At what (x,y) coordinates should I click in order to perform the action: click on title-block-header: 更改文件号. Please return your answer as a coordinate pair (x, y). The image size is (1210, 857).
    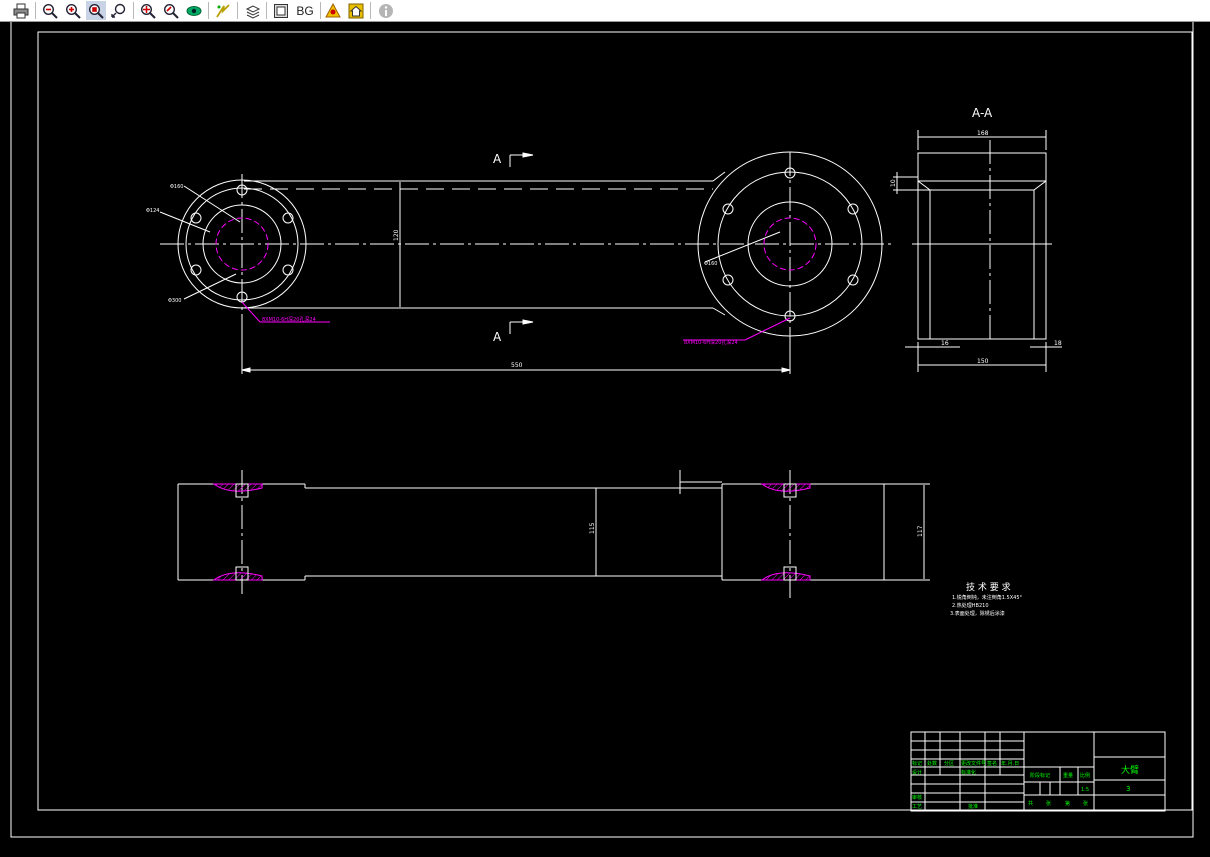
    Looking at the image, I should click on (973, 763).